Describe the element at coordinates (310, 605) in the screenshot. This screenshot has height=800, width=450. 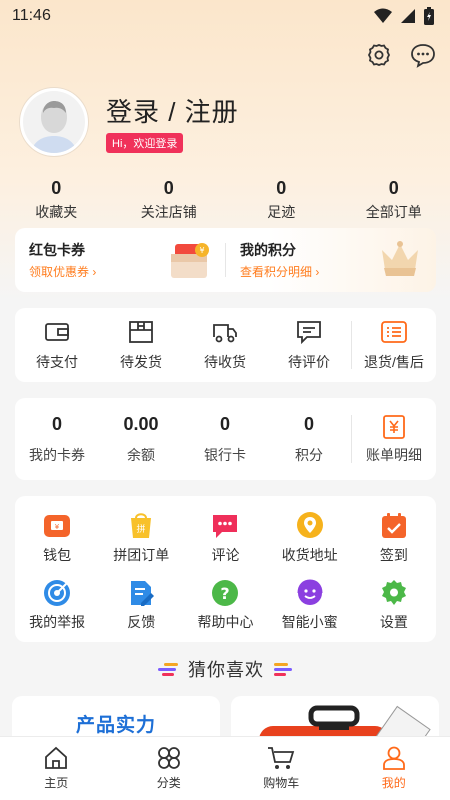
I see `service-smart-assistant: 智能小蜜` at that location.